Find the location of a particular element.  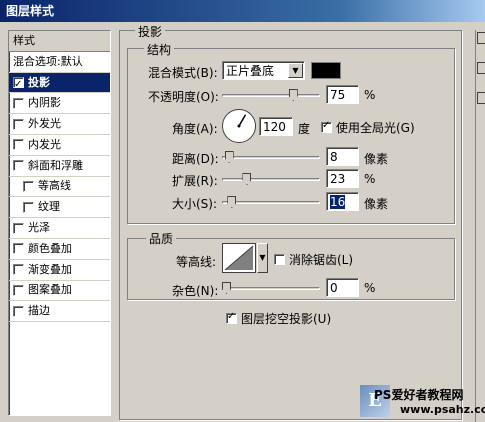

distance-slider is located at coordinates (271, 157).